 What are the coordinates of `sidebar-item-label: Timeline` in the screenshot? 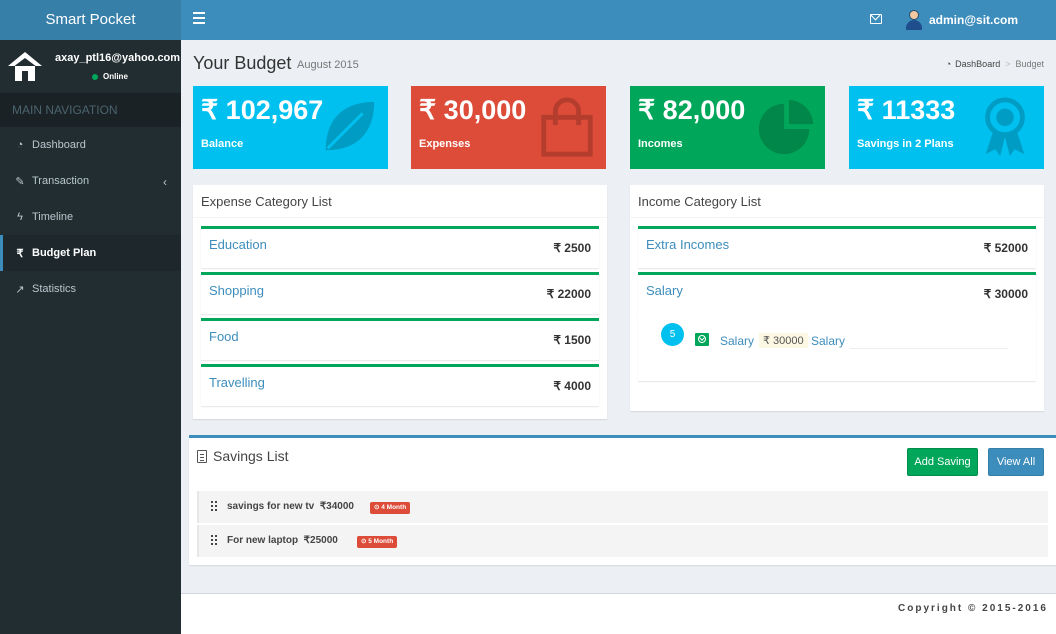 It's located at (53, 217).